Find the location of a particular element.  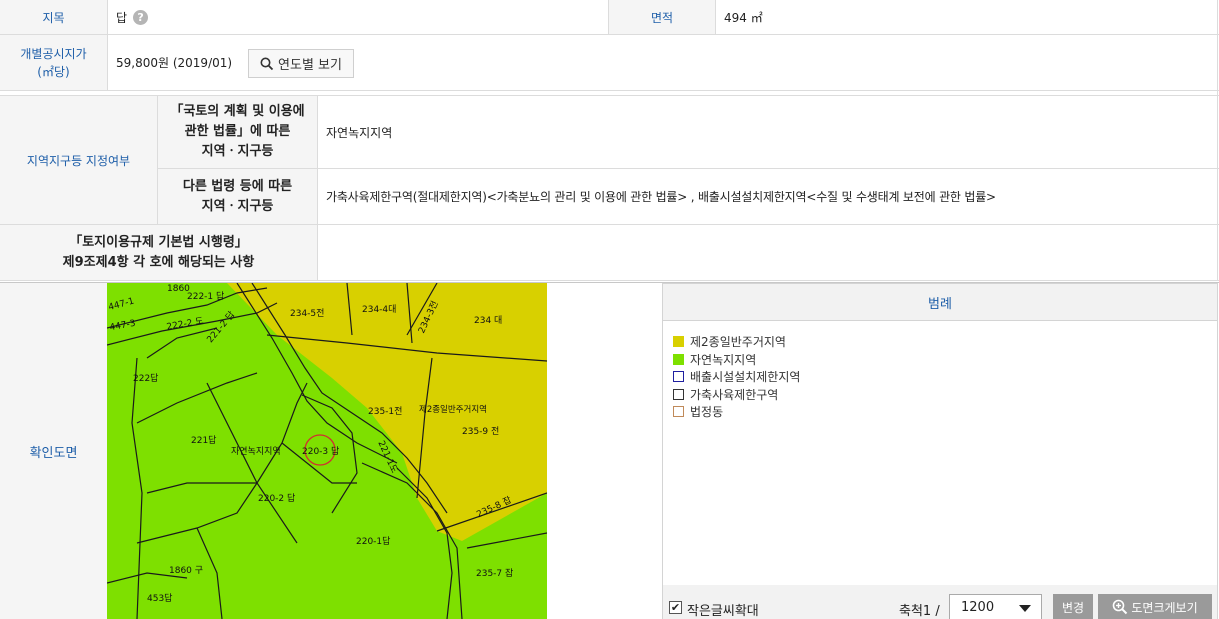

help-icon: ? is located at coordinates (141, 17).